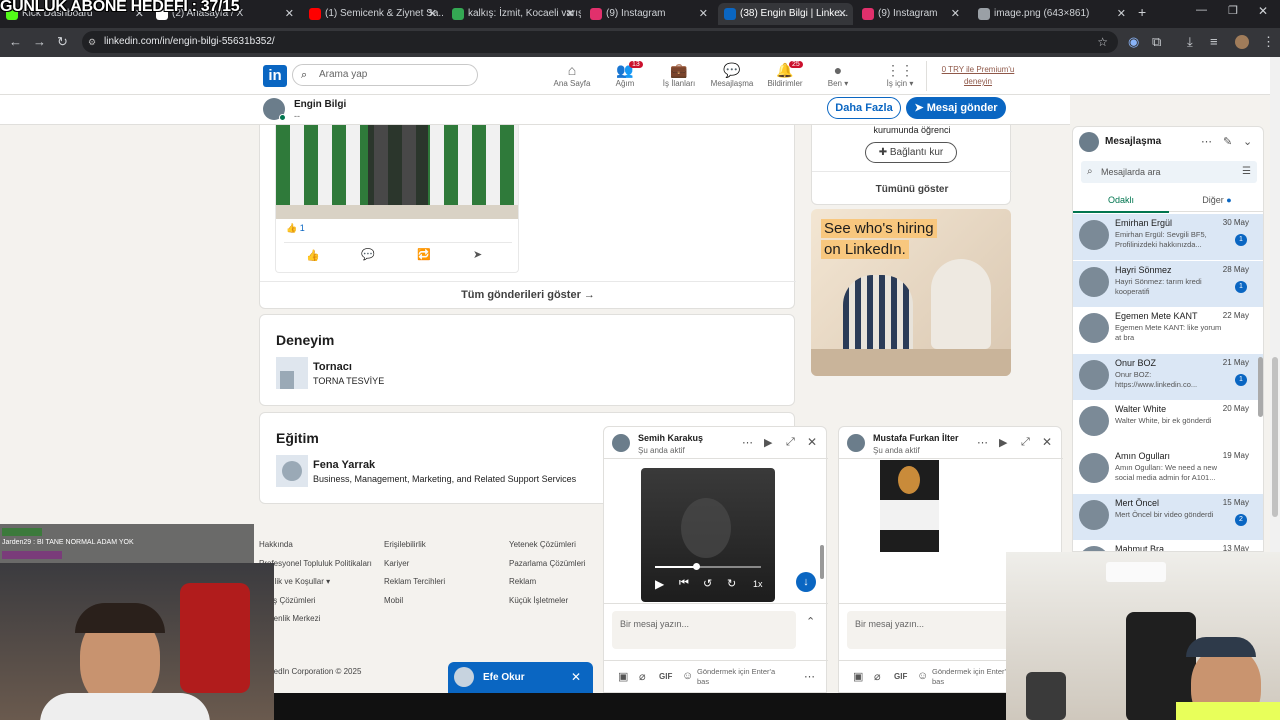 The image size is (1280, 720). Describe the element at coordinates (292, 373) in the screenshot. I see `company-logo-icon` at that location.